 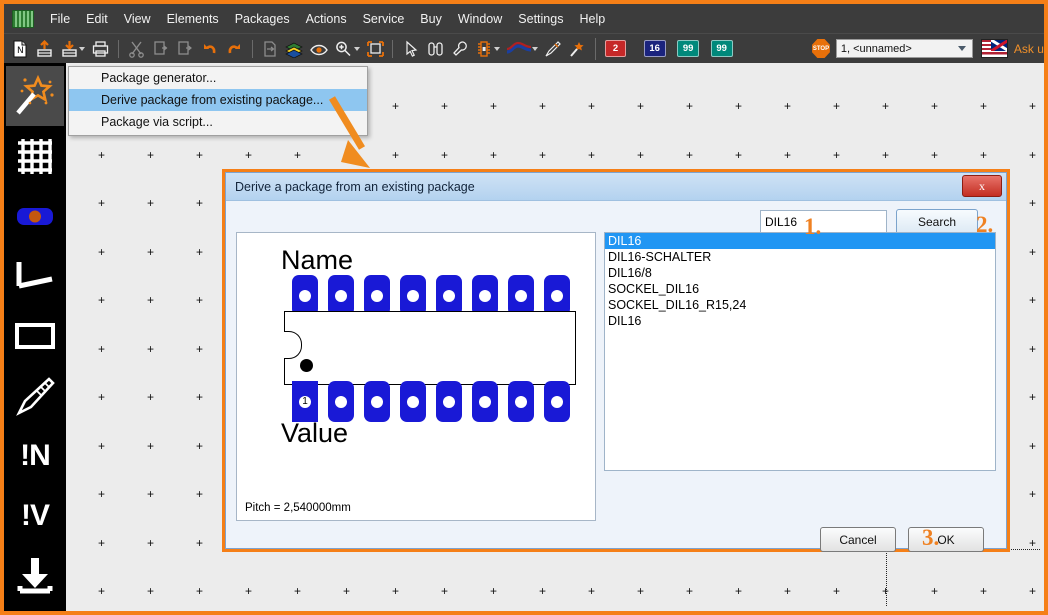 What do you see at coordinates (823, 222) in the screenshot?
I see `search-input` at bounding box center [823, 222].